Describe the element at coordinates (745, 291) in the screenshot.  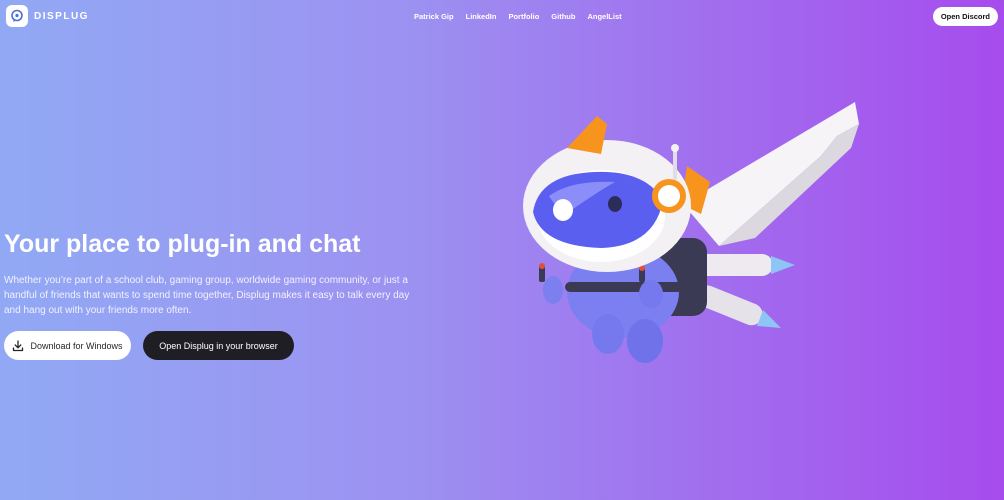
I see `jetpack-rockets` at that location.